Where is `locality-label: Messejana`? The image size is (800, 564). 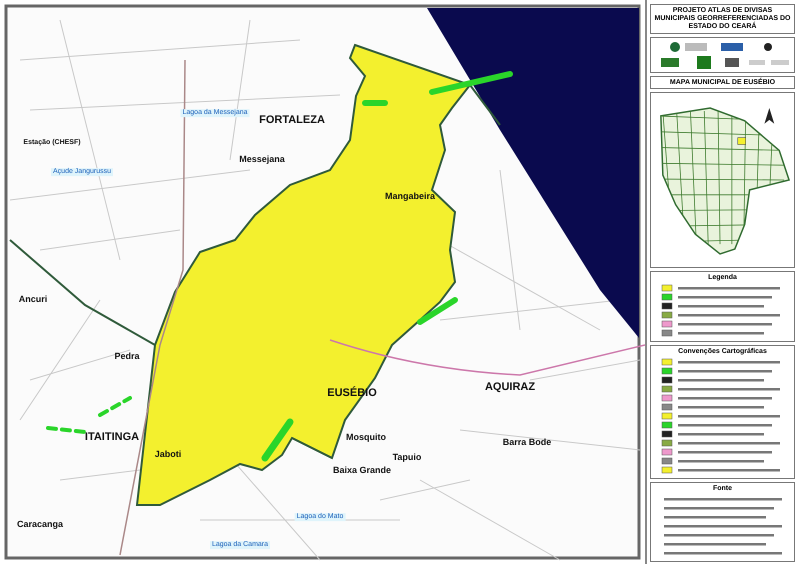 locality-label: Messejana is located at coordinates (262, 160).